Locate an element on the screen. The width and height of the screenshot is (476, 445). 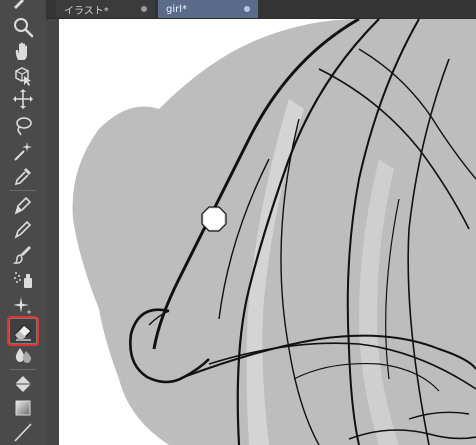
hand-icon is located at coordinates (23, 51).